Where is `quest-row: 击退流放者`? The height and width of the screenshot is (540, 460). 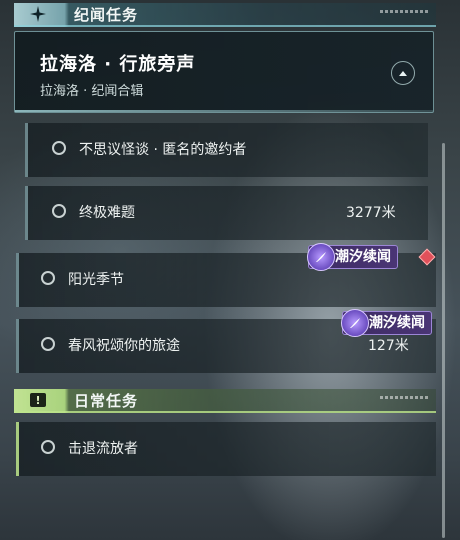 quest-row: 击退流放者 is located at coordinates (226, 449).